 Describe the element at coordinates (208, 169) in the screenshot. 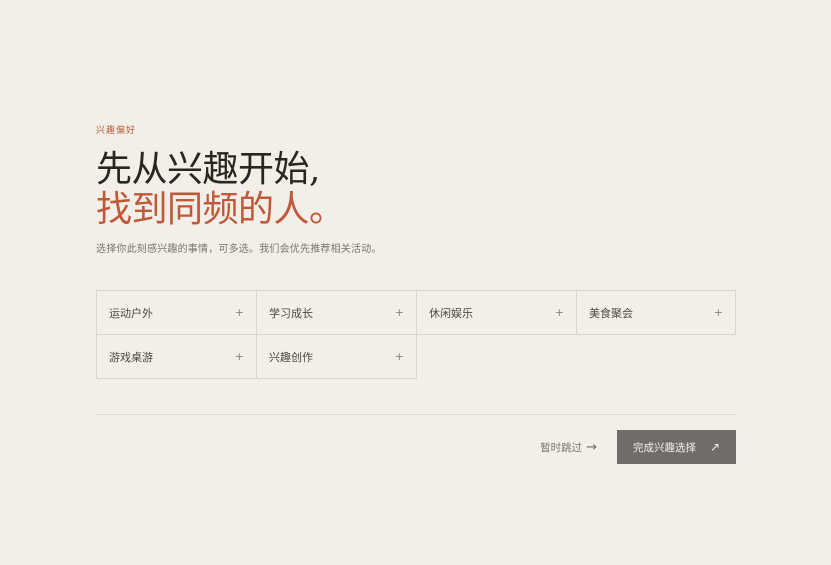

I see `headline-line-1: 先从兴趣开始,` at that location.